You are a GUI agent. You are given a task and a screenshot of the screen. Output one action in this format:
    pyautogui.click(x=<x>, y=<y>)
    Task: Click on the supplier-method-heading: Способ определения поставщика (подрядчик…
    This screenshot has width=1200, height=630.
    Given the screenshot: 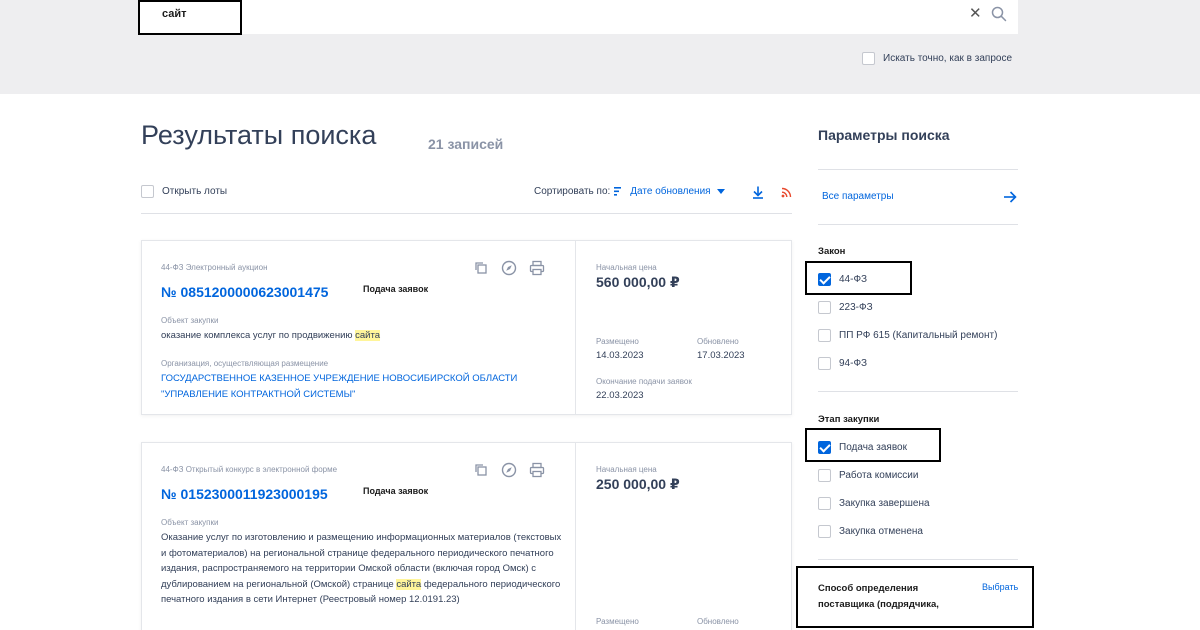 What is the action you would take?
    pyautogui.click(x=878, y=596)
    